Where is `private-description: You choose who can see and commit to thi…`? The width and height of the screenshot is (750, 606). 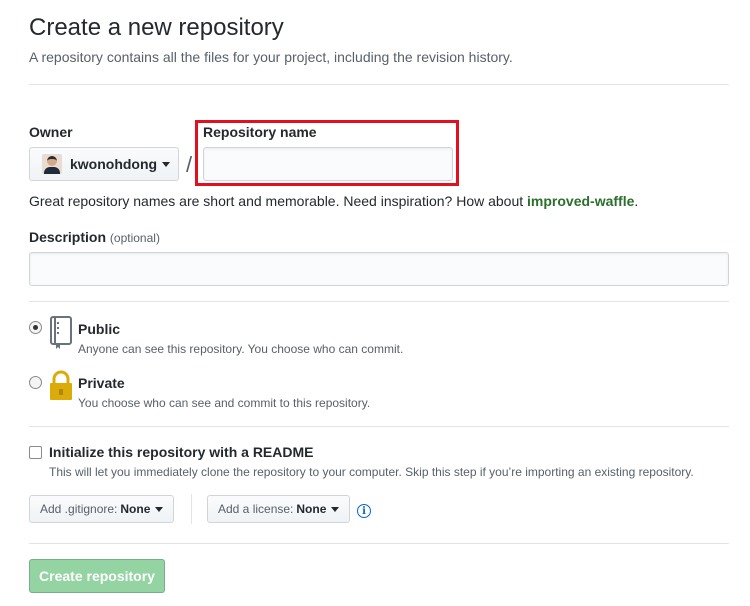
private-description: You choose who can see and commit to thi… is located at coordinates (224, 403).